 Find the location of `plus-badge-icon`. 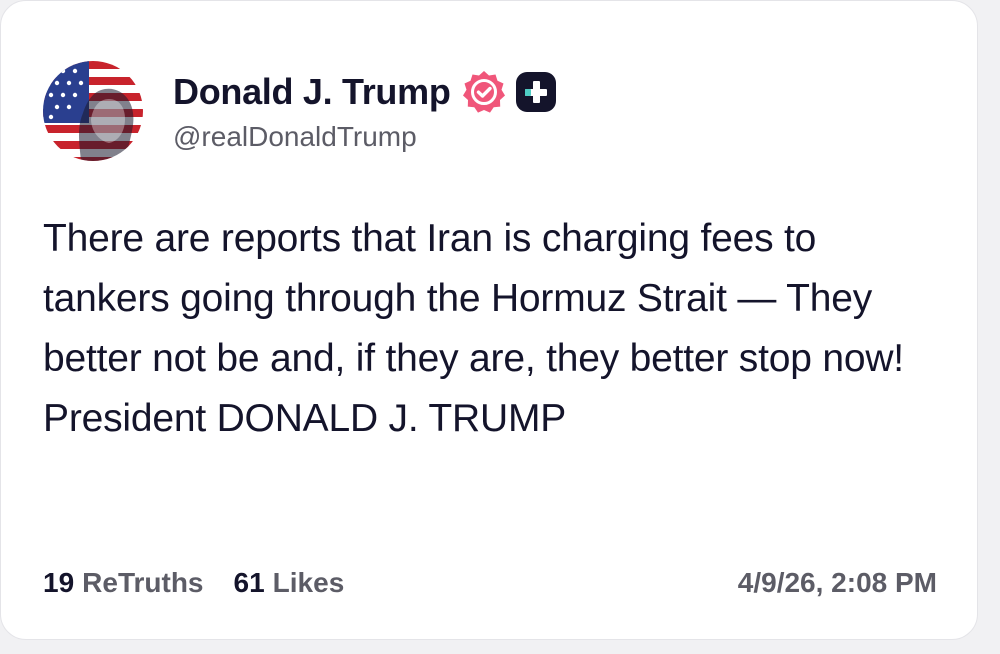

plus-badge-icon is located at coordinates (535, 92).